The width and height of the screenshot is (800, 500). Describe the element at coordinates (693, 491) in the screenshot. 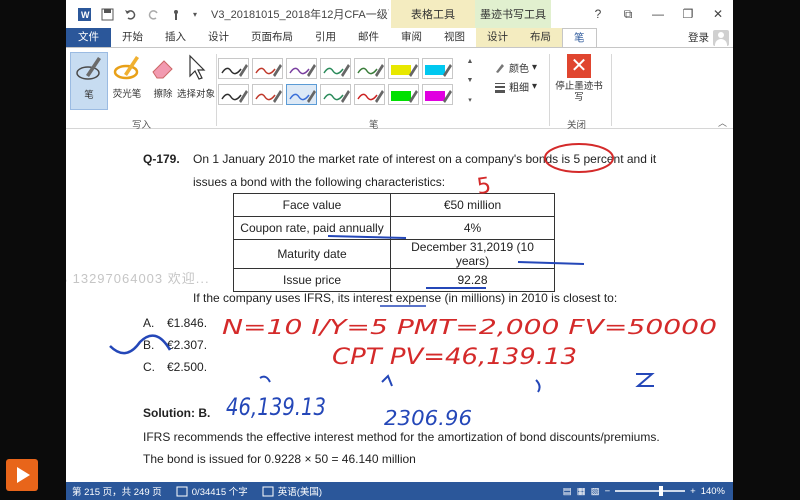

I see `zoom-in-icon: +` at that location.